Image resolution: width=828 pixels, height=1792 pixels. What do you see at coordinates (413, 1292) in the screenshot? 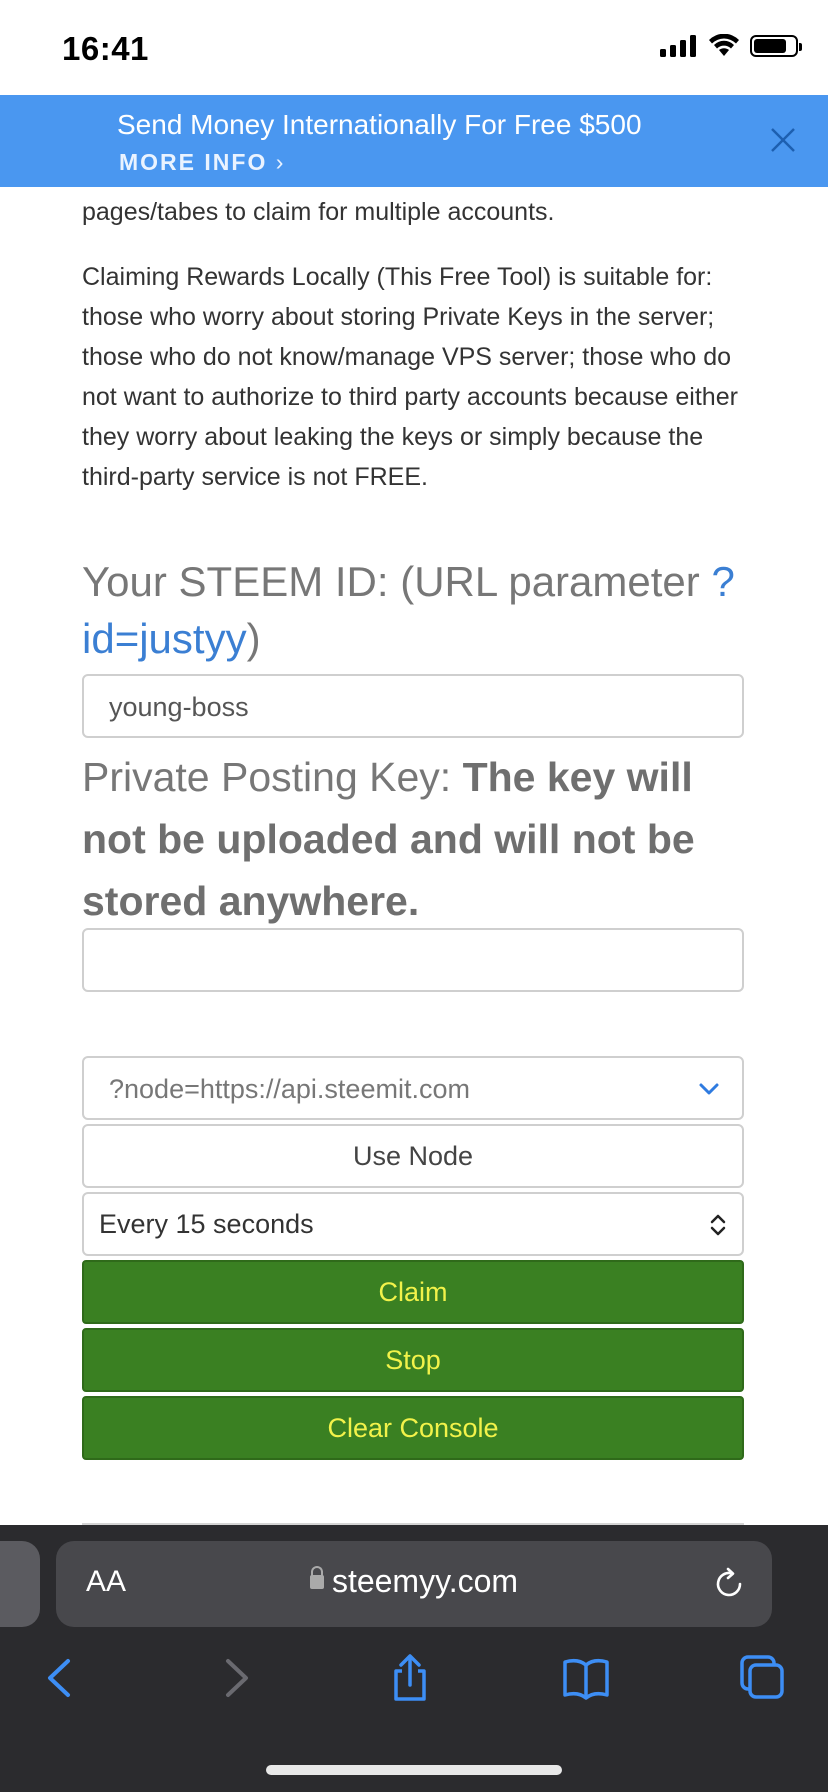
I see `claim-button: Claim` at bounding box center [413, 1292].